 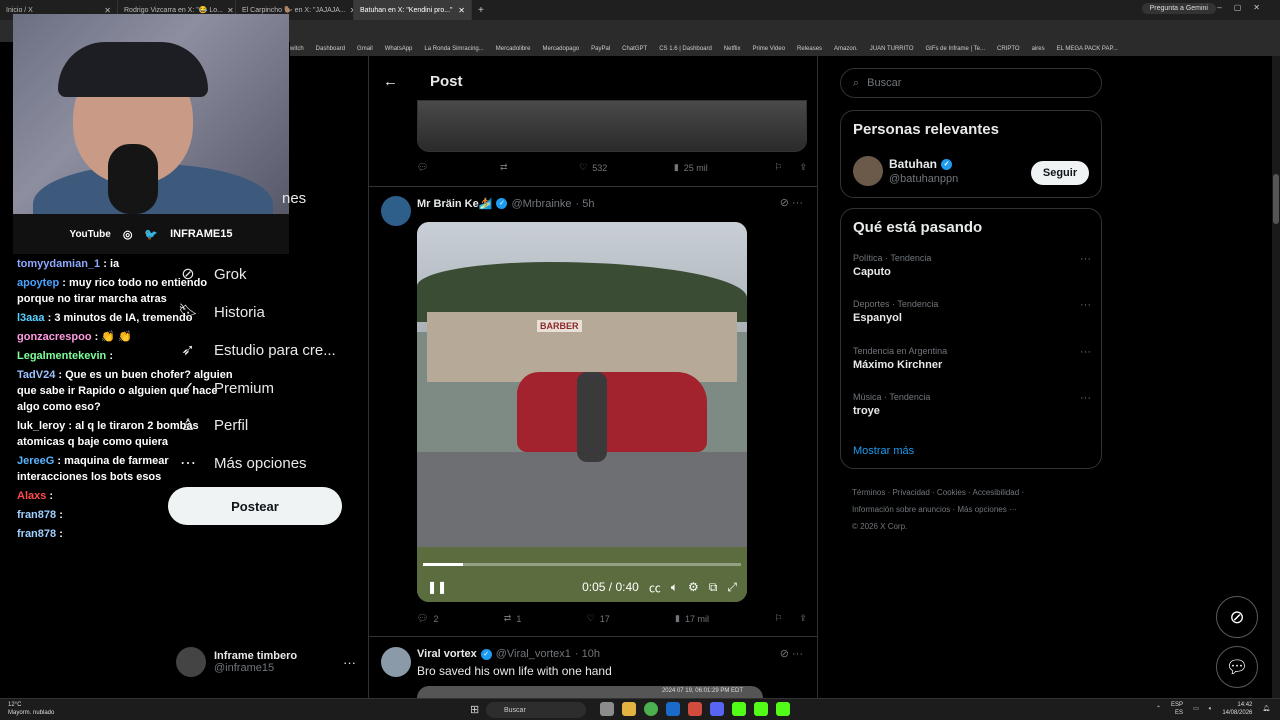 What do you see at coordinates (1060, 173) in the screenshot?
I see `follow-button: Seguir` at bounding box center [1060, 173].